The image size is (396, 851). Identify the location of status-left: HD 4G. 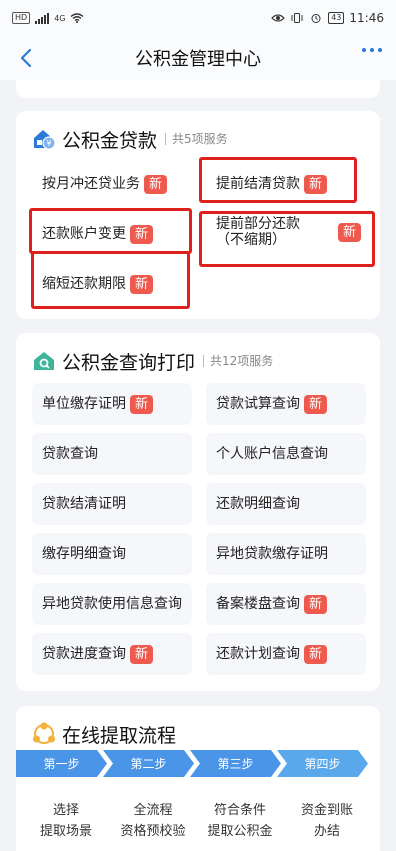
(48, 18).